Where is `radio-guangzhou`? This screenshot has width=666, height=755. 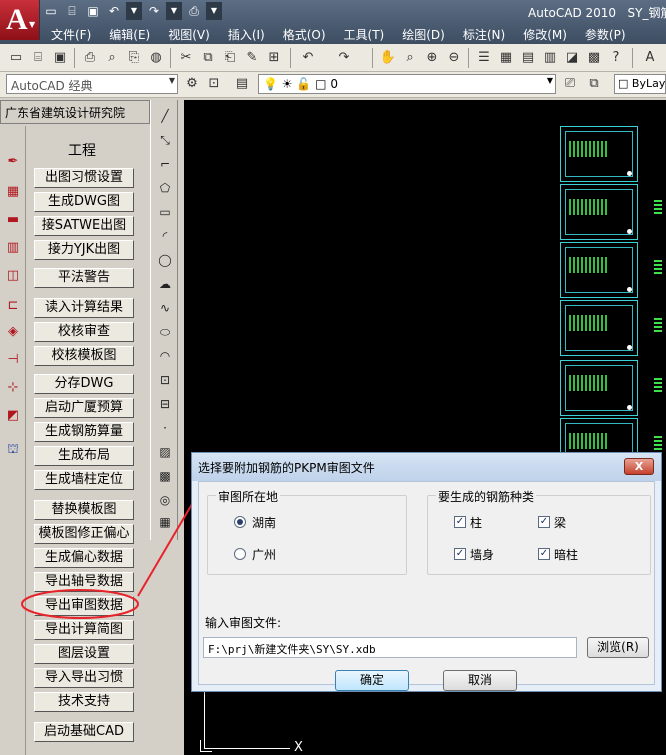 radio-guangzhou is located at coordinates (240, 554).